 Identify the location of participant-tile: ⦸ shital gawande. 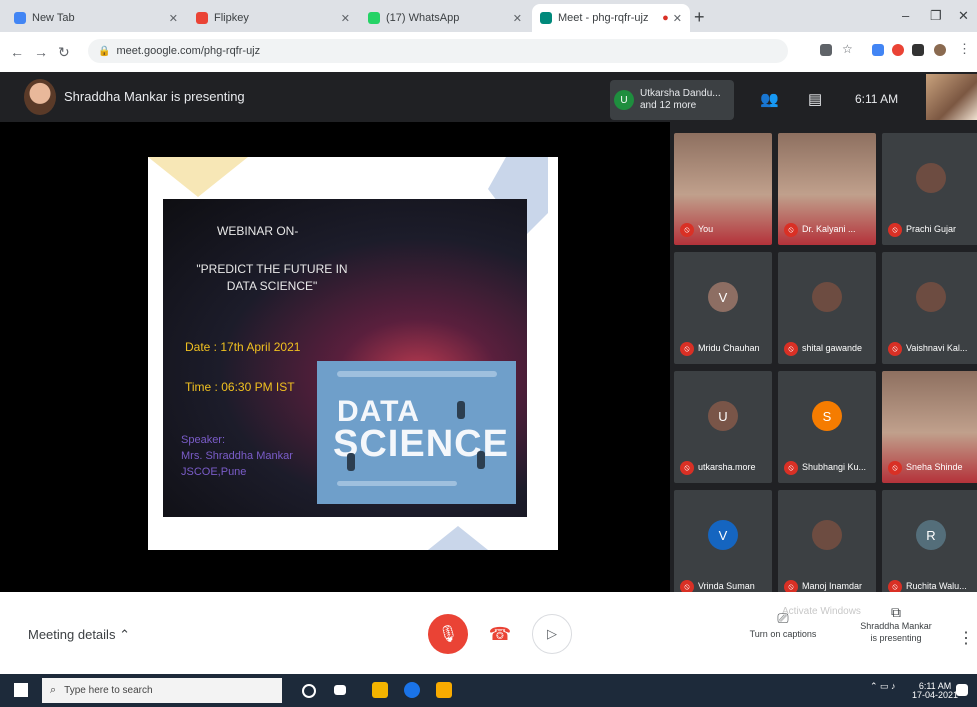
(827, 308).